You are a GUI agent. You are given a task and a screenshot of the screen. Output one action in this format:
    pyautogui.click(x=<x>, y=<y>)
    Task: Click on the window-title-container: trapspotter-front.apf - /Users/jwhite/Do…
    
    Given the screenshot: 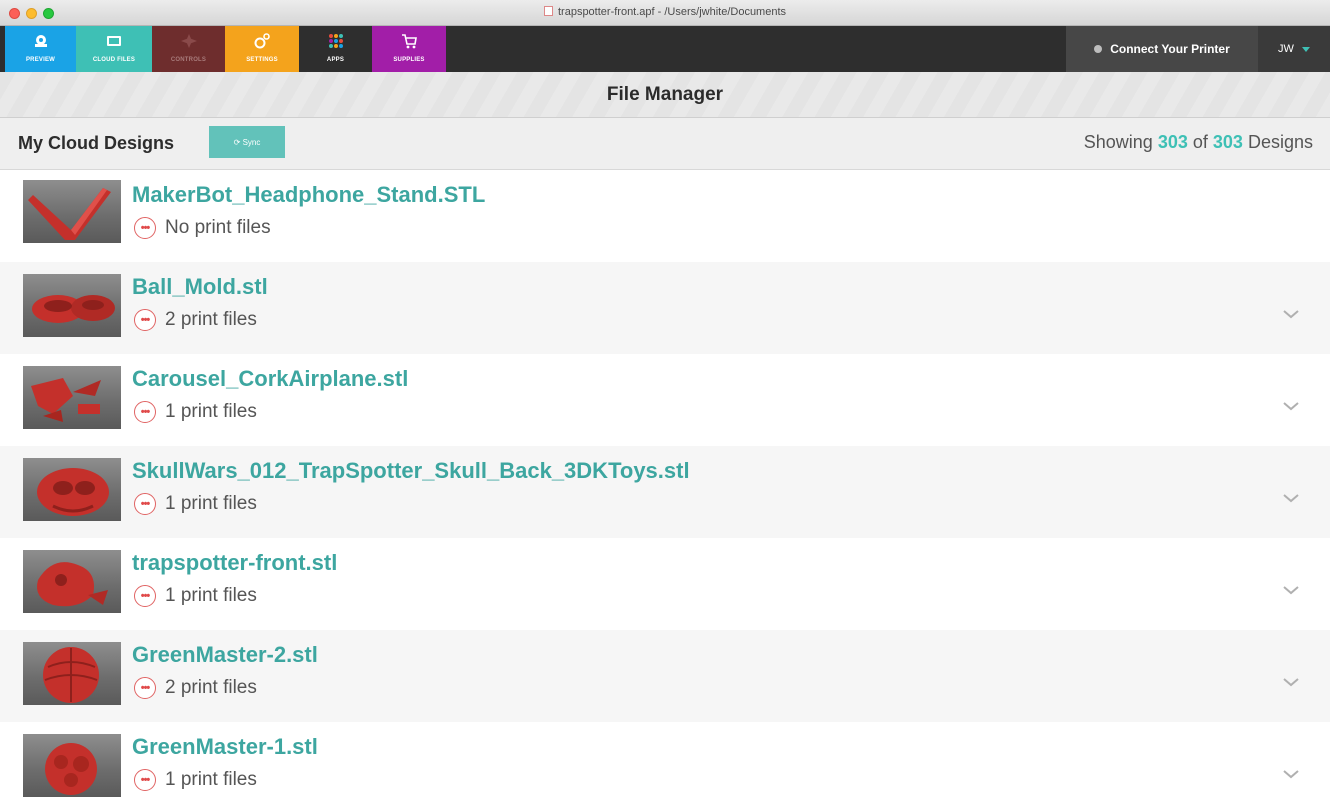 What is the action you would take?
    pyautogui.click(x=665, y=12)
    